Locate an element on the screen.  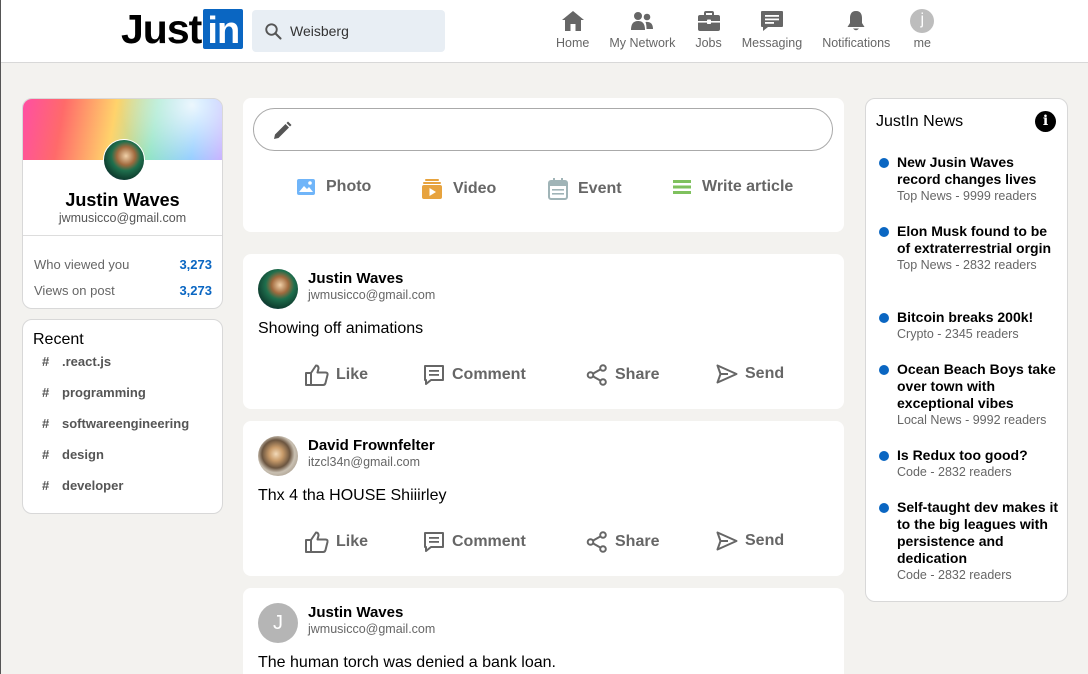
search-bar is located at coordinates (348, 31).